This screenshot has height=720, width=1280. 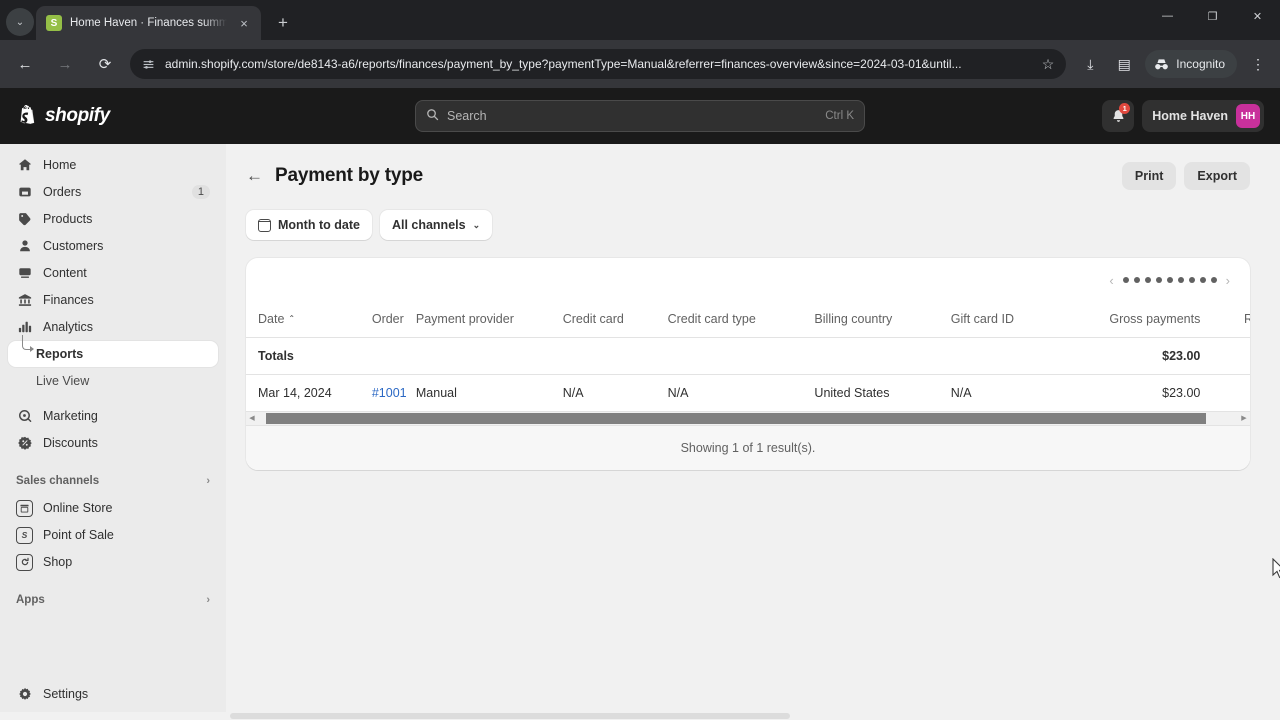 What do you see at coordinates (113, 535) in the screenshot?
I see `sidebar-item-point-of-sale: S Point of Sale` at bounding box center [113, 535].